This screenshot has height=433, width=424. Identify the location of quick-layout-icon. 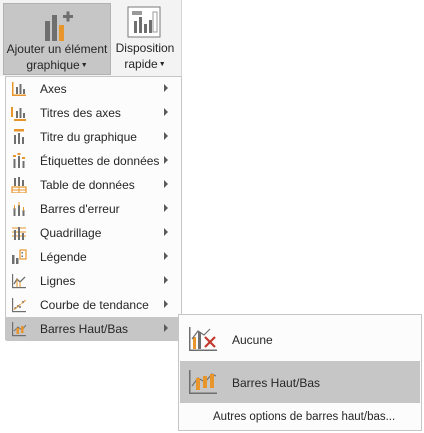
(144, 22).